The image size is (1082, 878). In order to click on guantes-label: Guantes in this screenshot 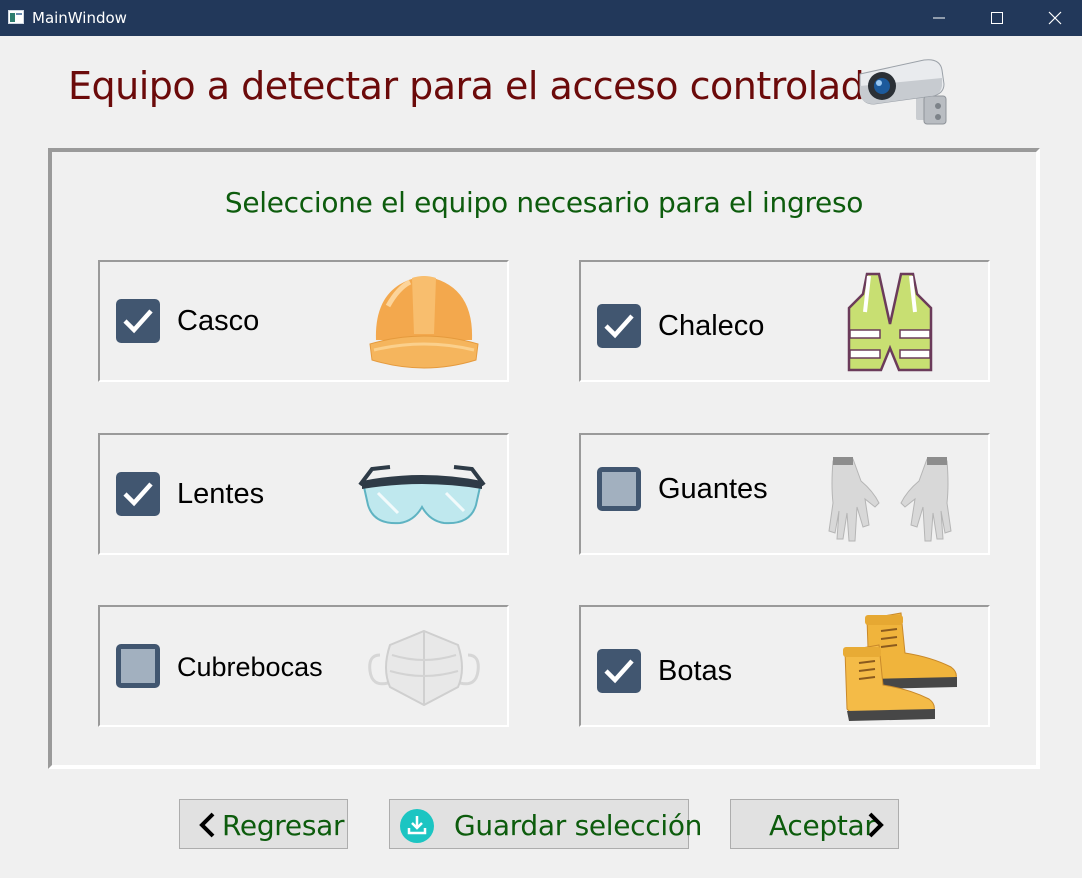, I will do `click(713, 489)`.